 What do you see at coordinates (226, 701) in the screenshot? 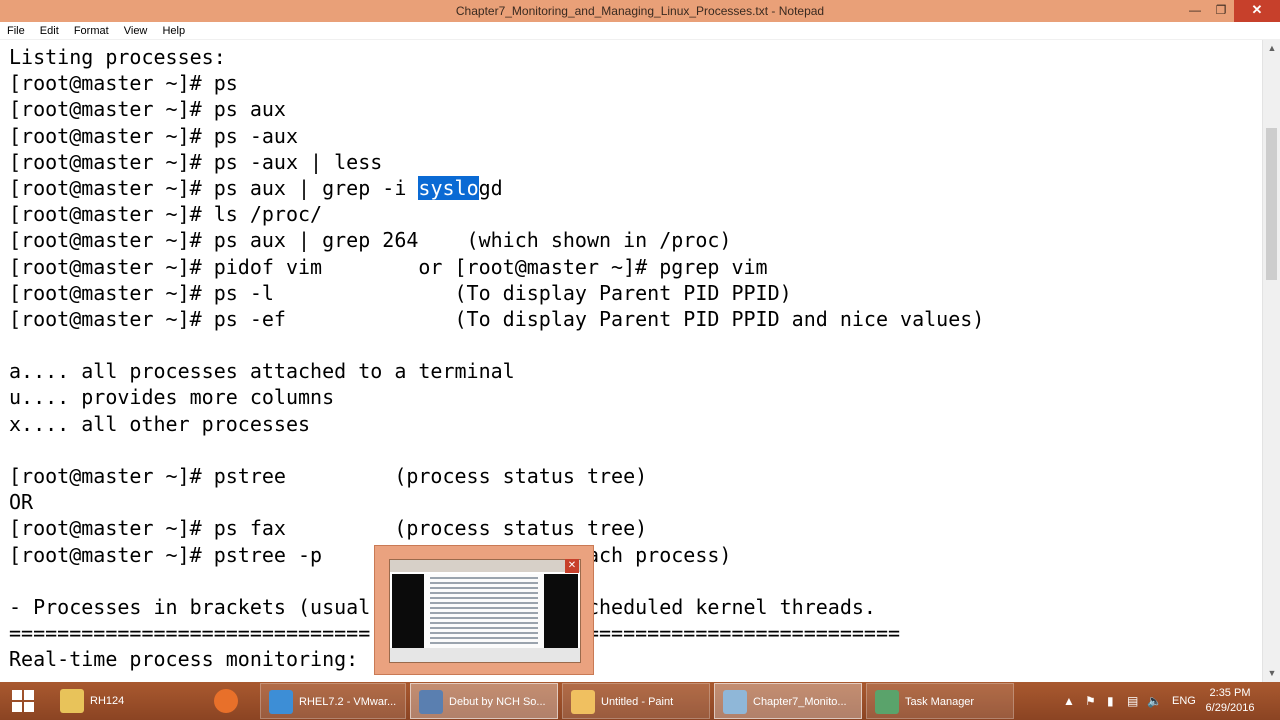
I see `firefox-icon` at bounding box center [226, 701].